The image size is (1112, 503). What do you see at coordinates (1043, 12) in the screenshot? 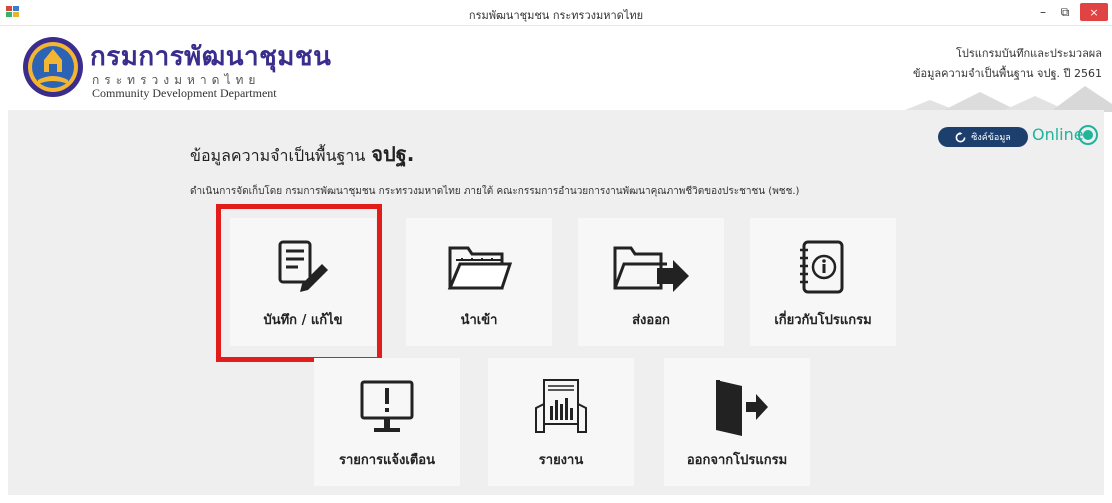
I see `minimize-button: –` at bounding box center [1043, 12].